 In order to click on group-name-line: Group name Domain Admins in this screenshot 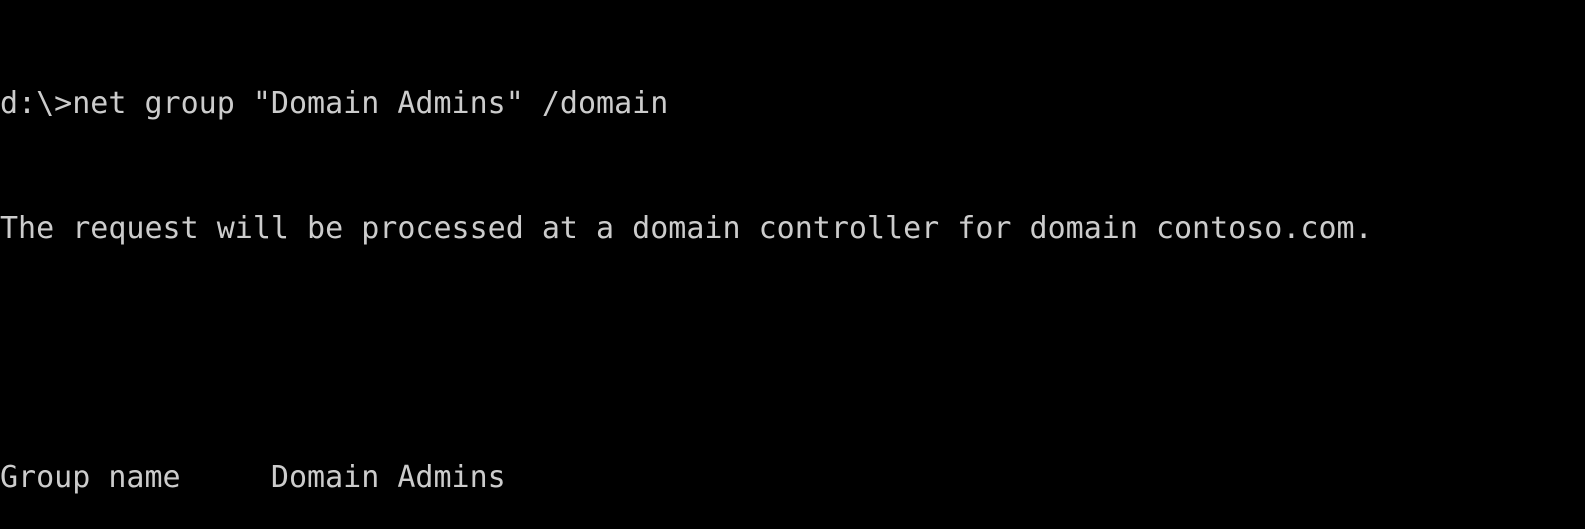, I will do `click(253, 477)`.